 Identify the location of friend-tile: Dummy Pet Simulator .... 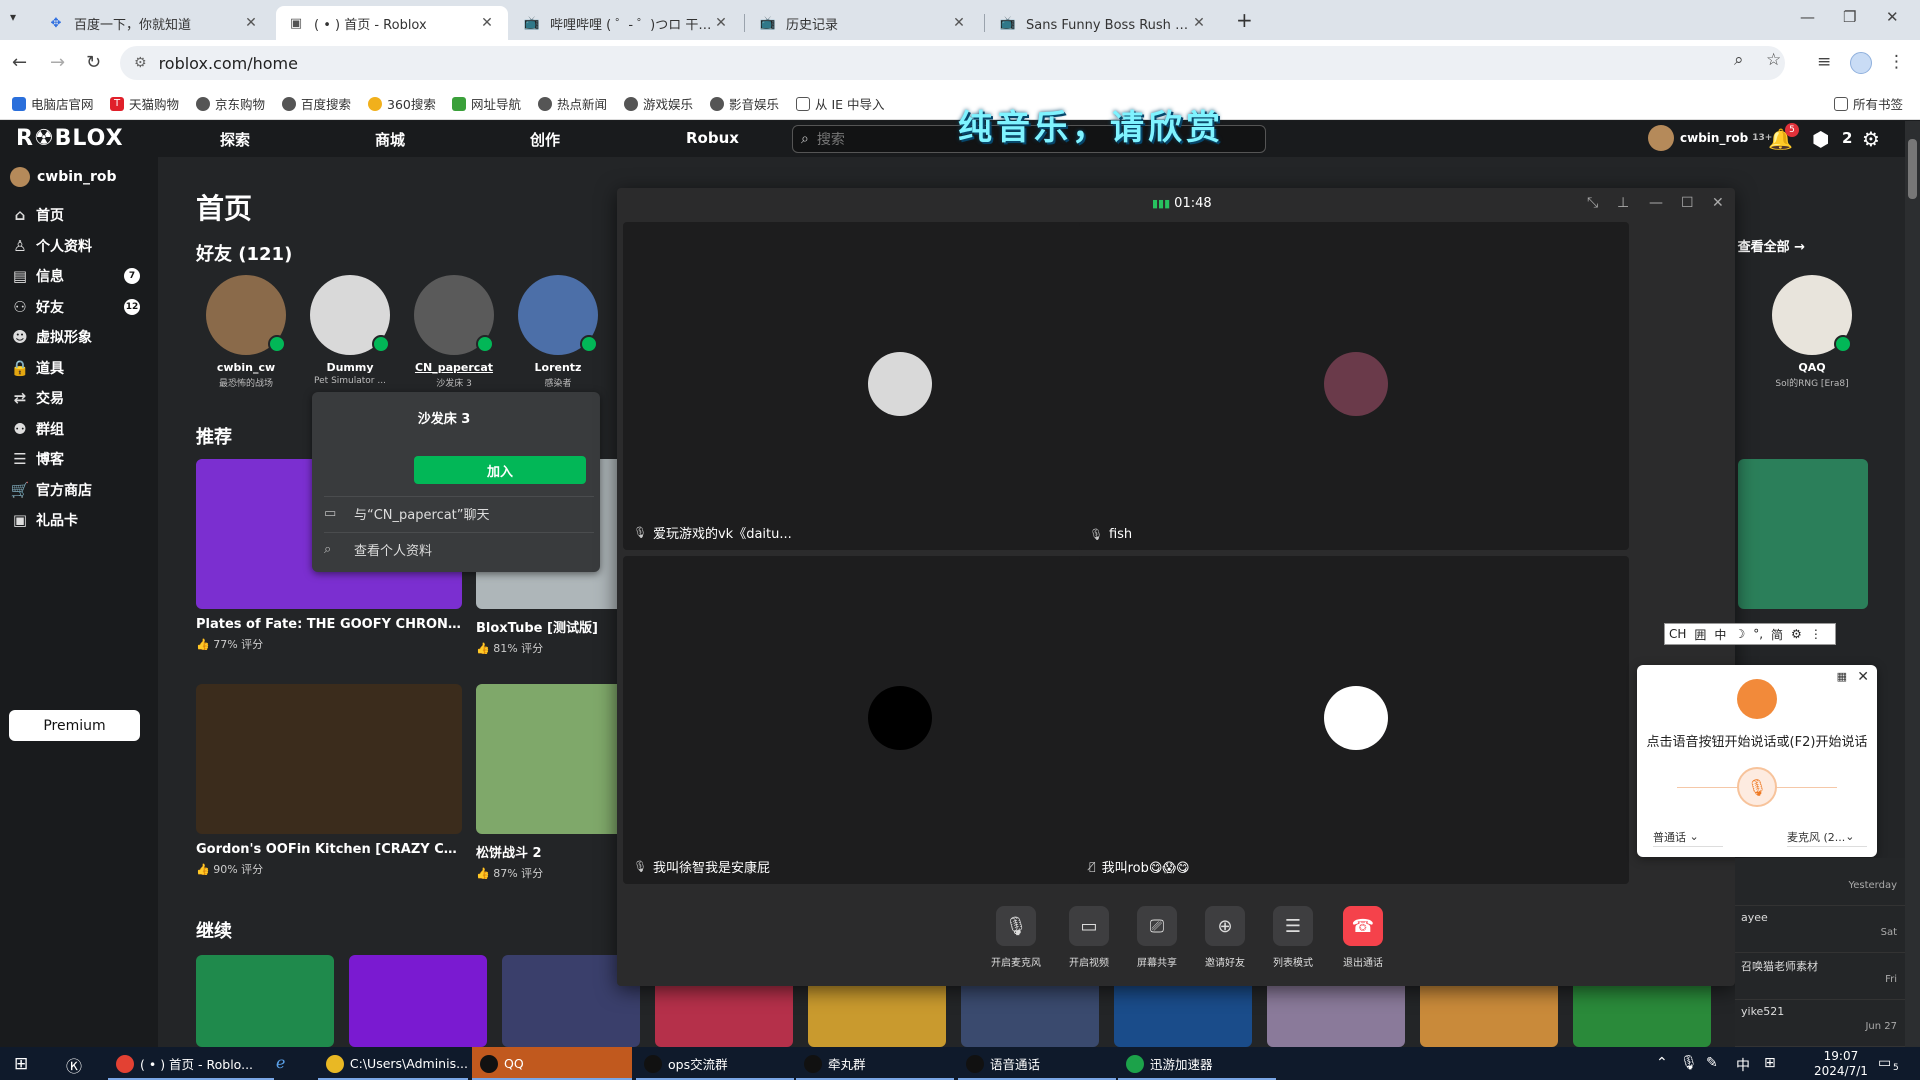
(350, 330).